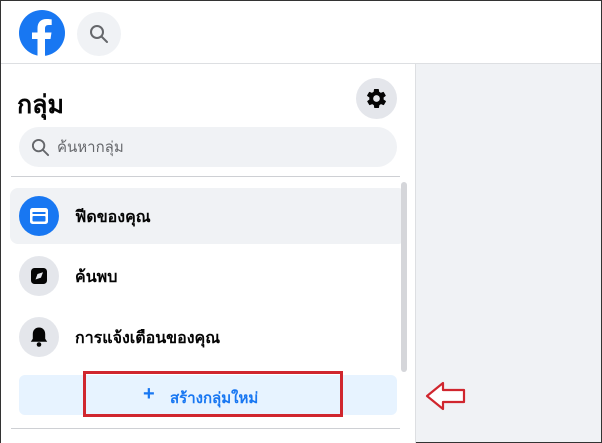 This screenshot has height=443, width=602. I want to click on sidebar-scrollbar, so click(404, 277).